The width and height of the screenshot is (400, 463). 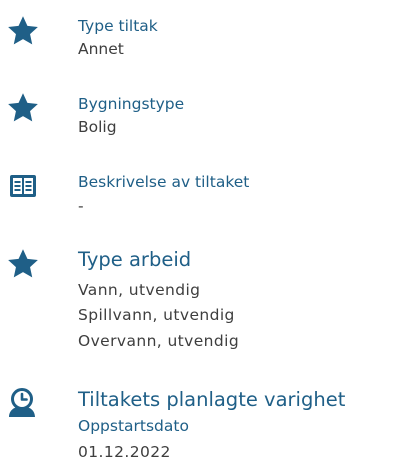 I want to click on field-heading: Bygningstype, so click(x=131, y=104).